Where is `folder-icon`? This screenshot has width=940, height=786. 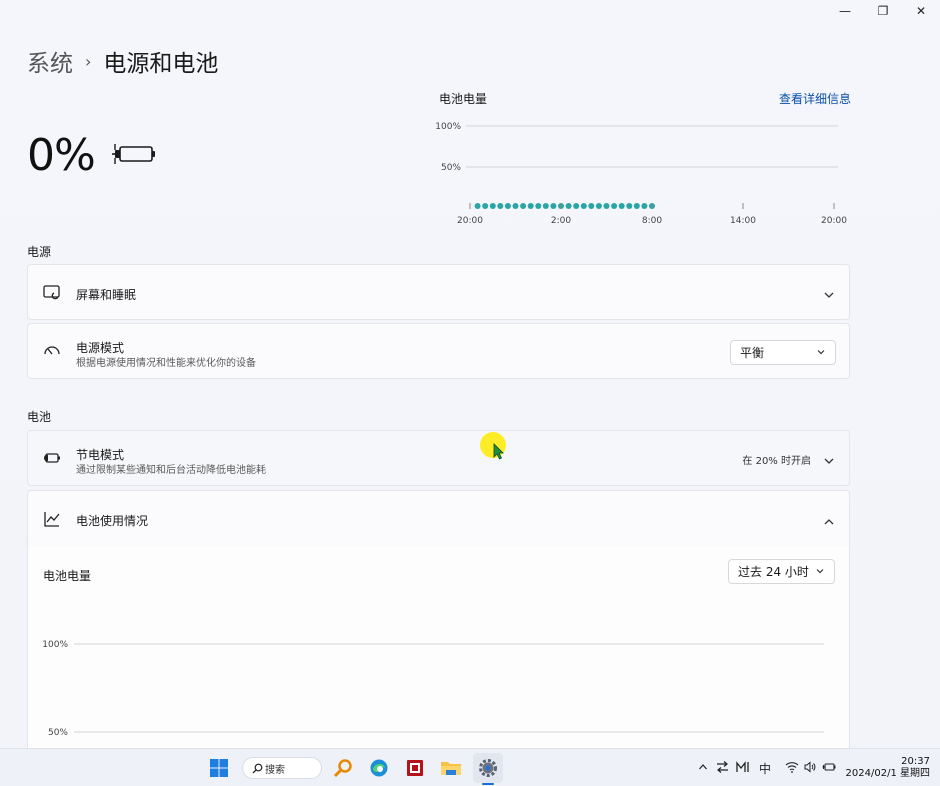
folder-icon is located at coordinates (451, 768).